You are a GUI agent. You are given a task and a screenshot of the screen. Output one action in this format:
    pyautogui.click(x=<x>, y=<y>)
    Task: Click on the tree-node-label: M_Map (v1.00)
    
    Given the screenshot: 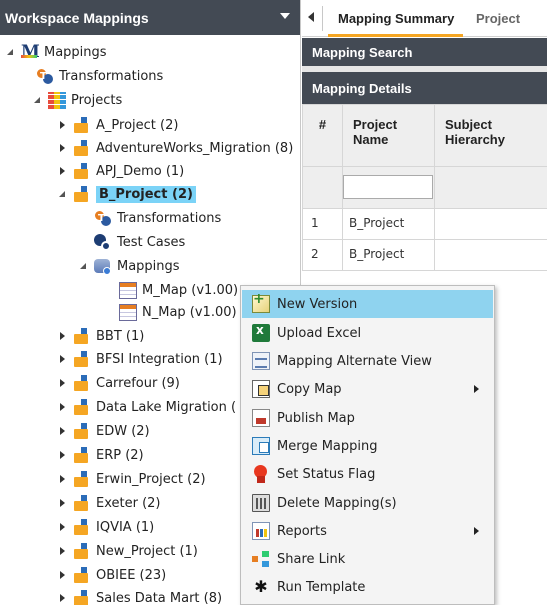 What is the action you would take?
    pyautogui.click(x=190, y=290)
    